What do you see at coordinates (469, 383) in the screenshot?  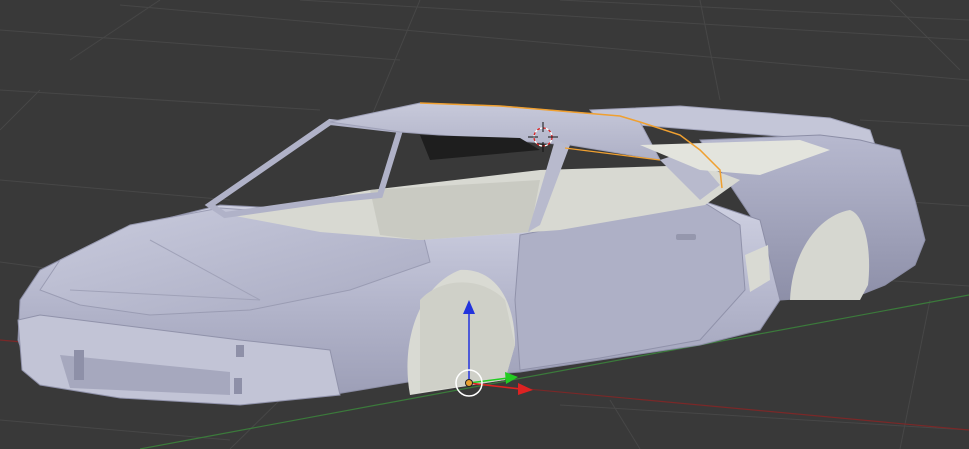 I see `object-origin-icon` at bounding box center [469, 383].